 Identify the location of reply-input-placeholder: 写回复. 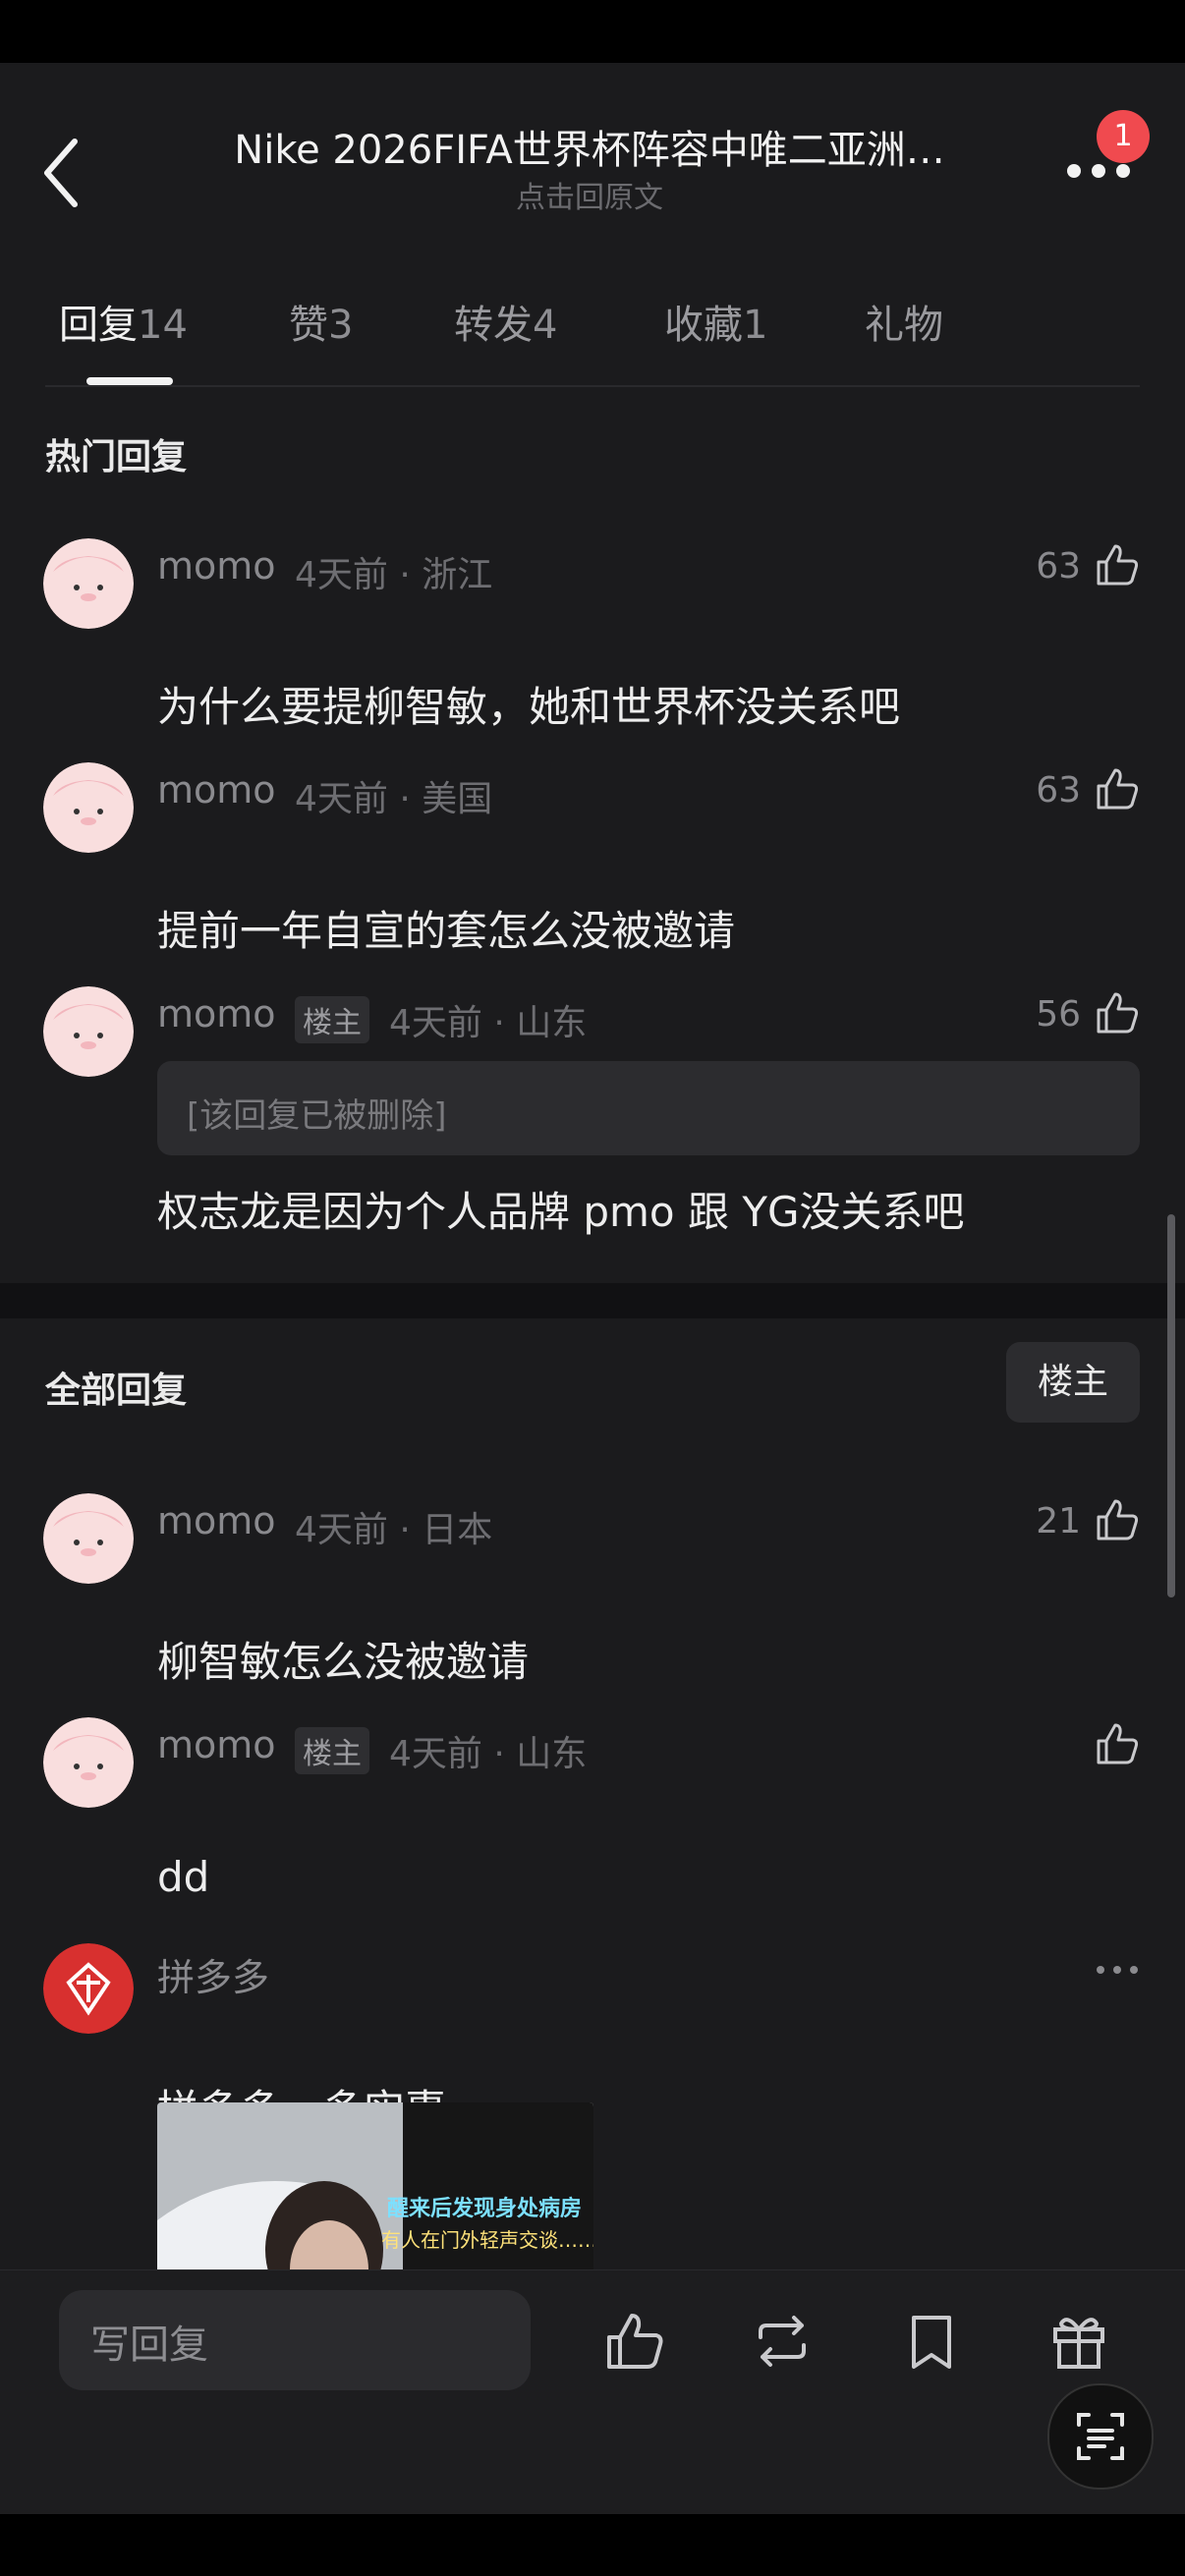
(149, 2345).